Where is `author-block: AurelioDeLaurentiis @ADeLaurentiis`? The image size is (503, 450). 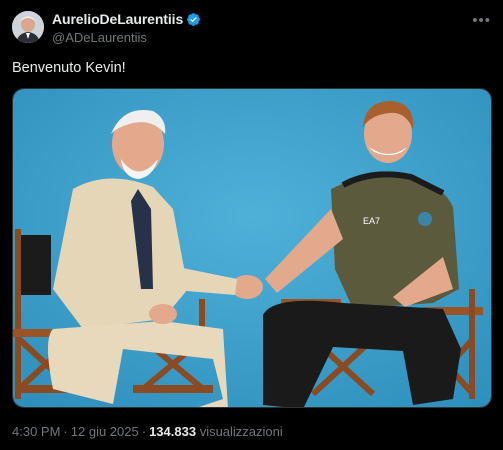 author-block: AurelioDeLaurentiis @ADeLaurentiis is located at coordinates (126, 28).